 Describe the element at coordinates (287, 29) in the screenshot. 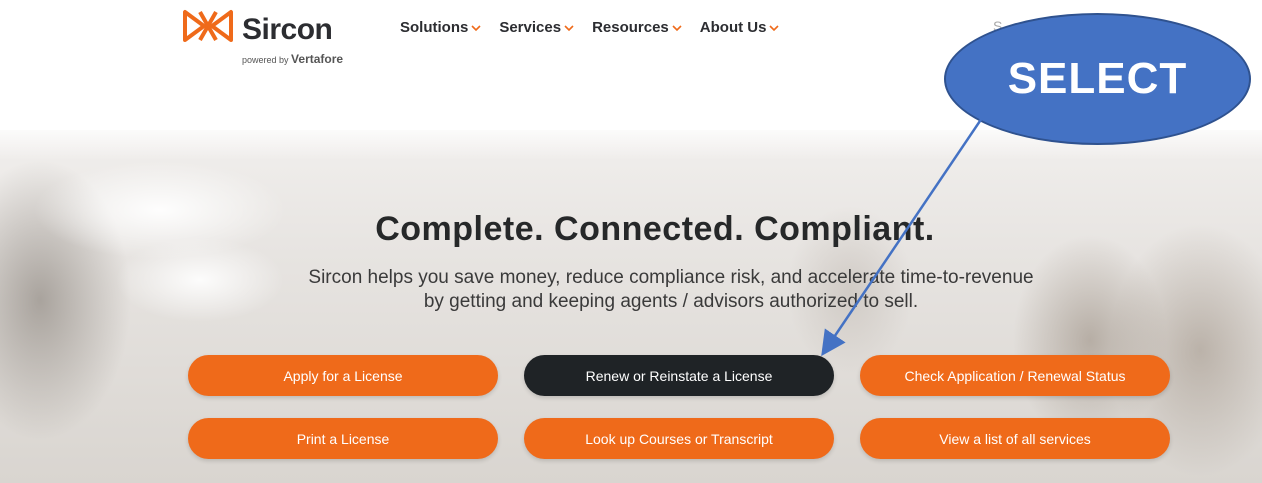

I see `brand-name: Sircon` at that location.